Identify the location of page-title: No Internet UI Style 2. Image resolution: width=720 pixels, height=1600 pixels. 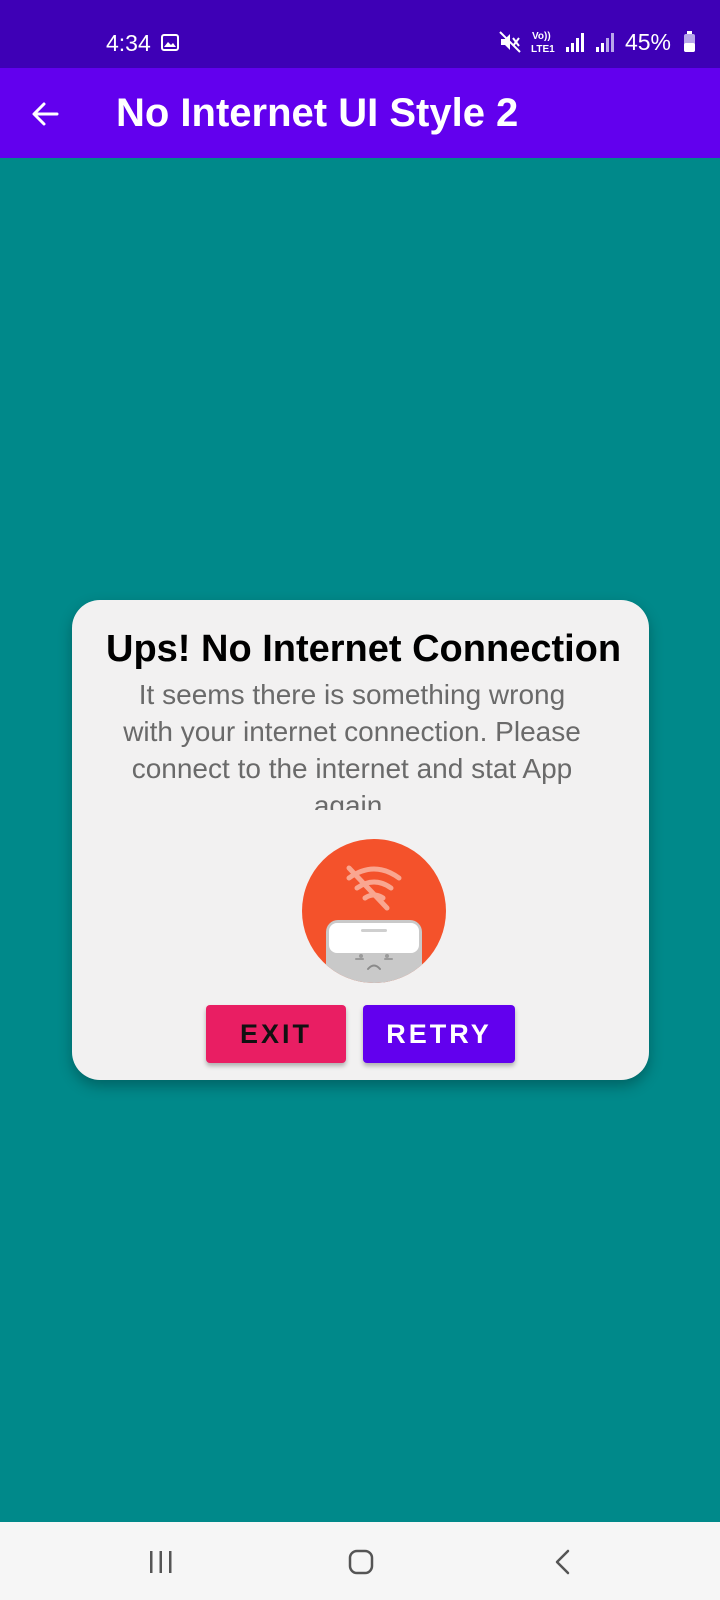
(317, 113).